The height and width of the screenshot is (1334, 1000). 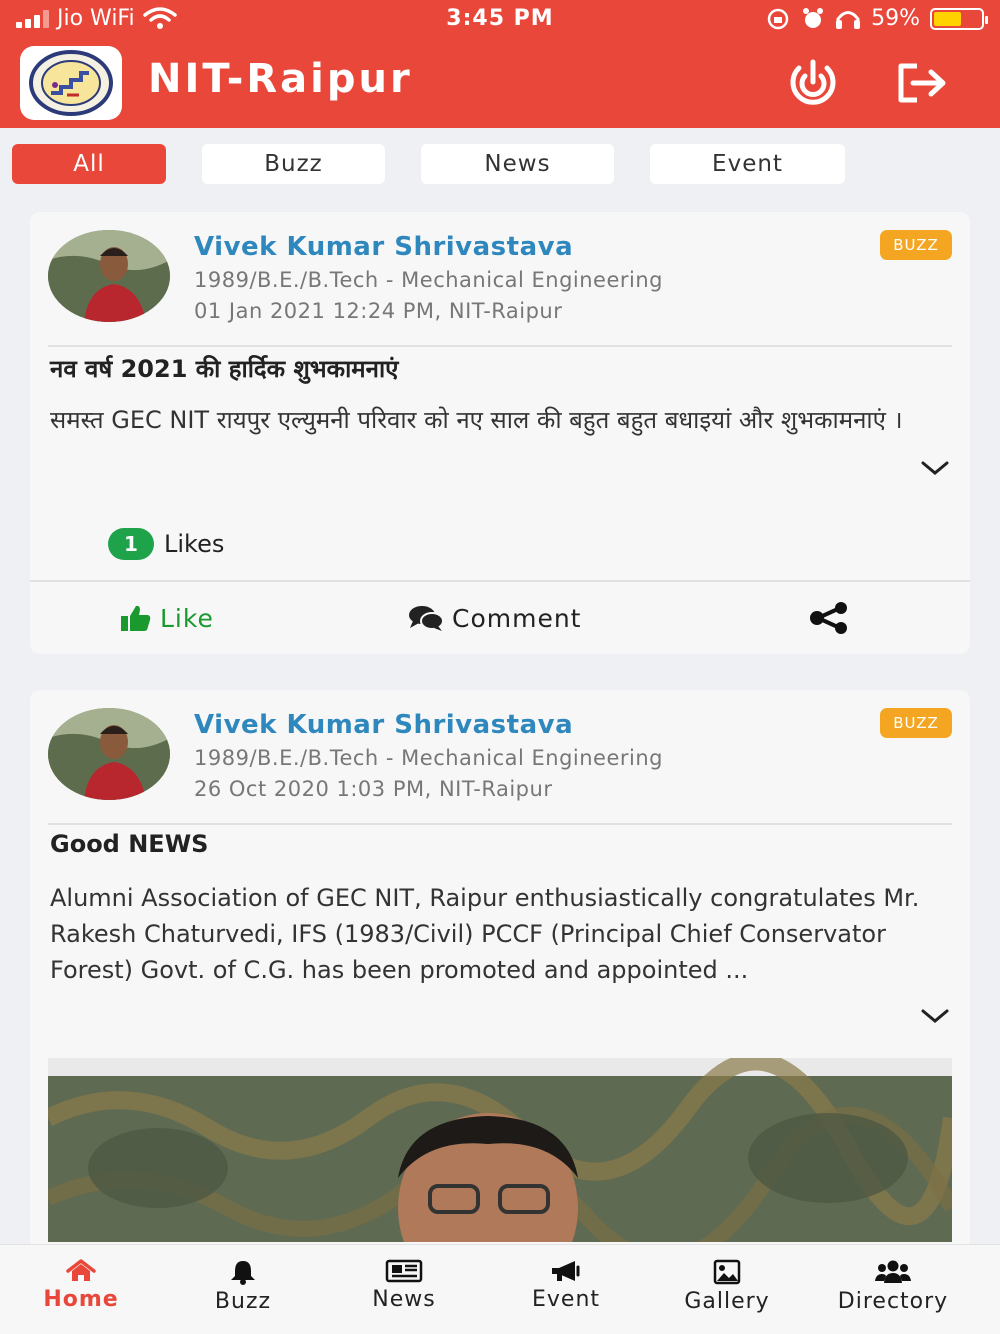 I want to click on nav-event: Event, so click(x=566, y=1285).